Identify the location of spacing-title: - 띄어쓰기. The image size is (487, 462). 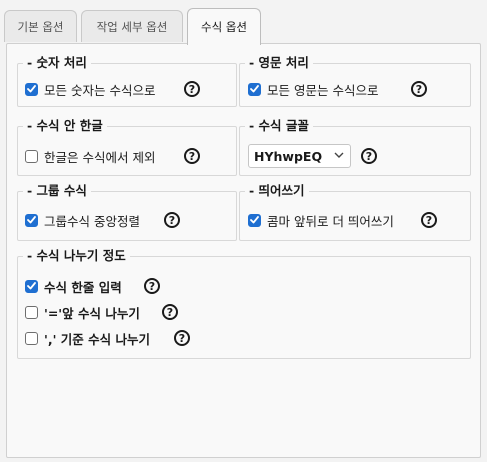
(277, 191).